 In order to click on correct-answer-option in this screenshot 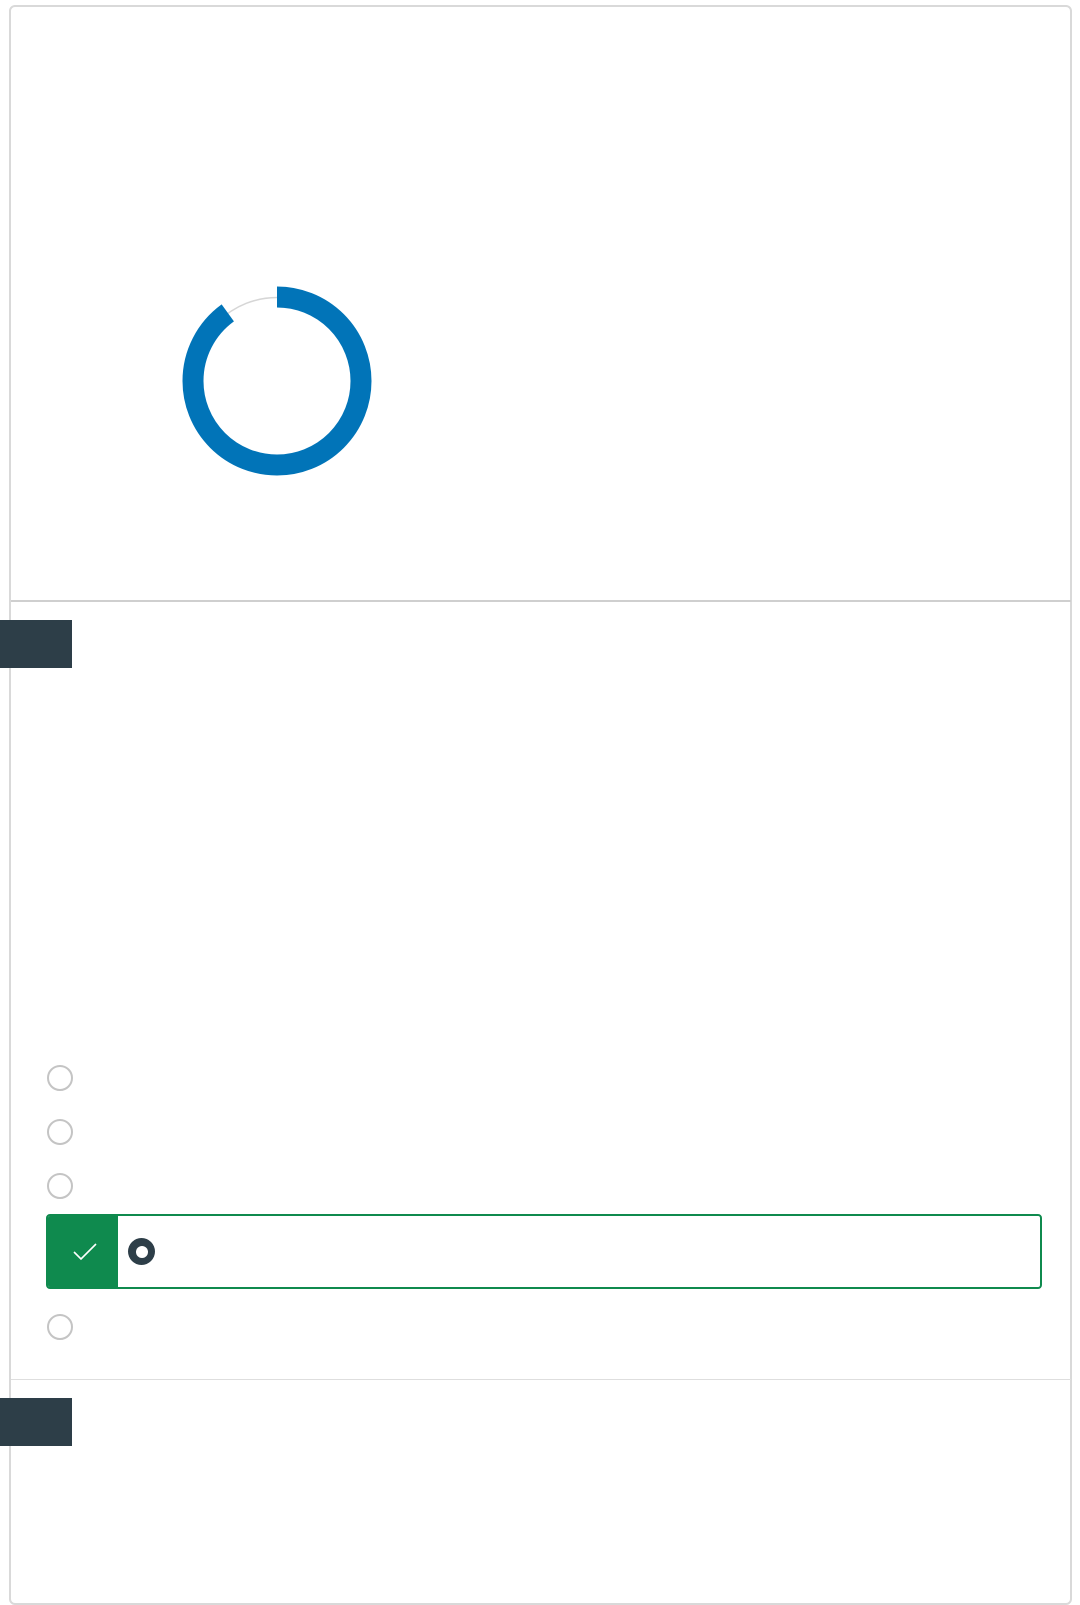, I will do `click(544, 1251)`.